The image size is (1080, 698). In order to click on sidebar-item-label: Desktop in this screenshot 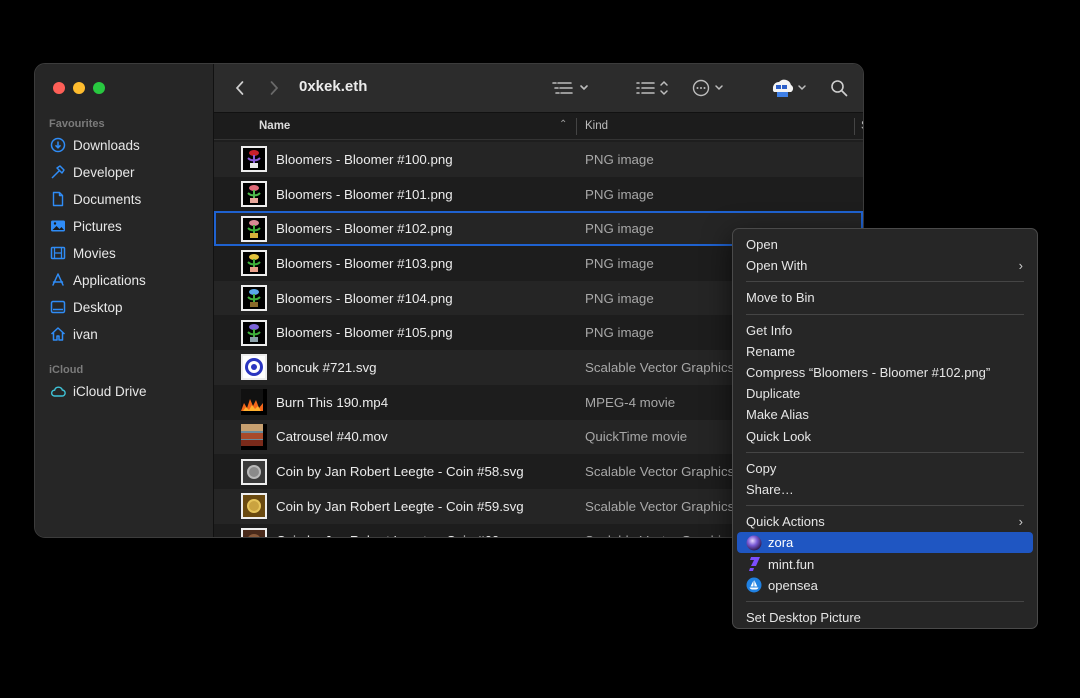, I will do `click(98, 307)`.